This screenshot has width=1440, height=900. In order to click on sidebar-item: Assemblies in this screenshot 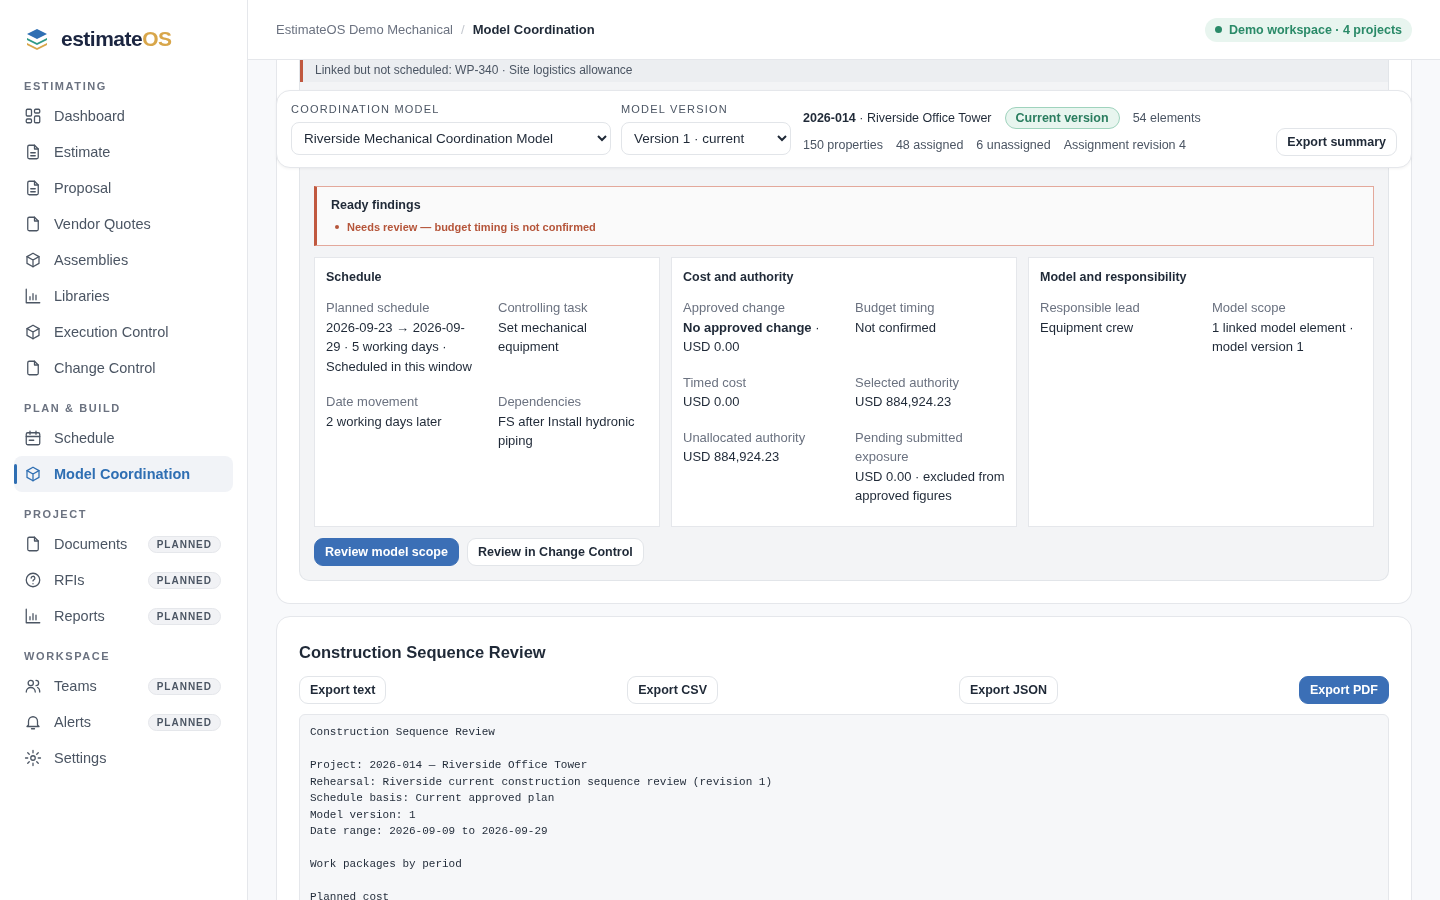, I will do `click(123, 260)`.